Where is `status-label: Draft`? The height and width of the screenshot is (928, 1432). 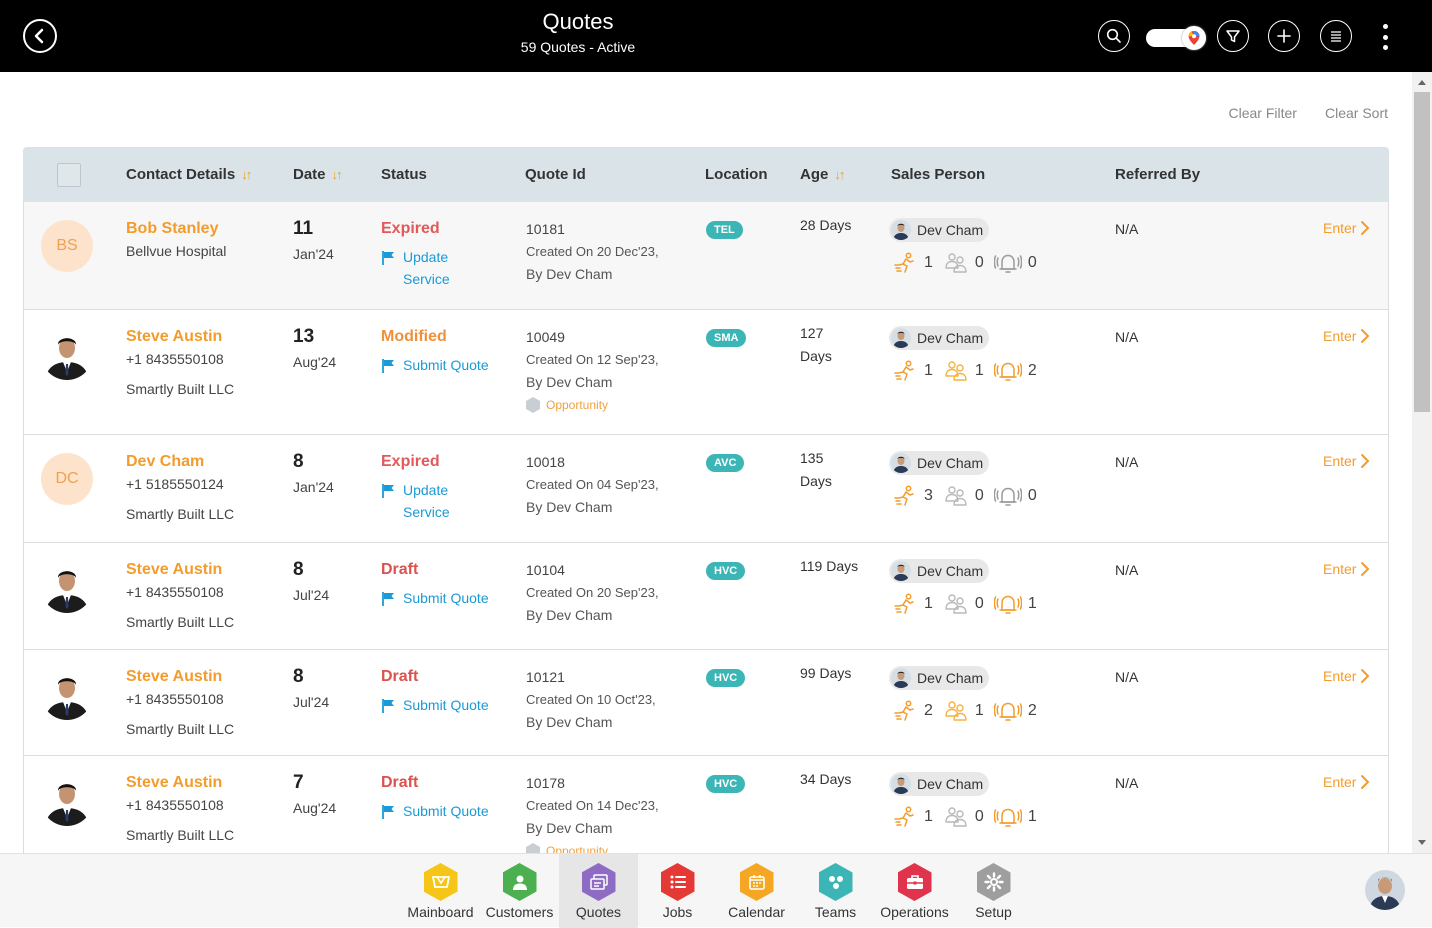
status-label: Draft is located at coordinates (400, 569).